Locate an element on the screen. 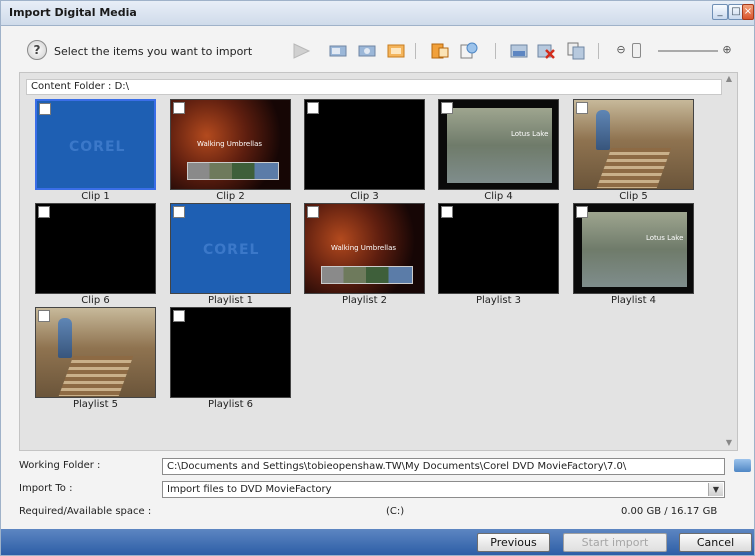  media-tile: Lotus Lake Playlist 4 is located at coordinates (633, 254).